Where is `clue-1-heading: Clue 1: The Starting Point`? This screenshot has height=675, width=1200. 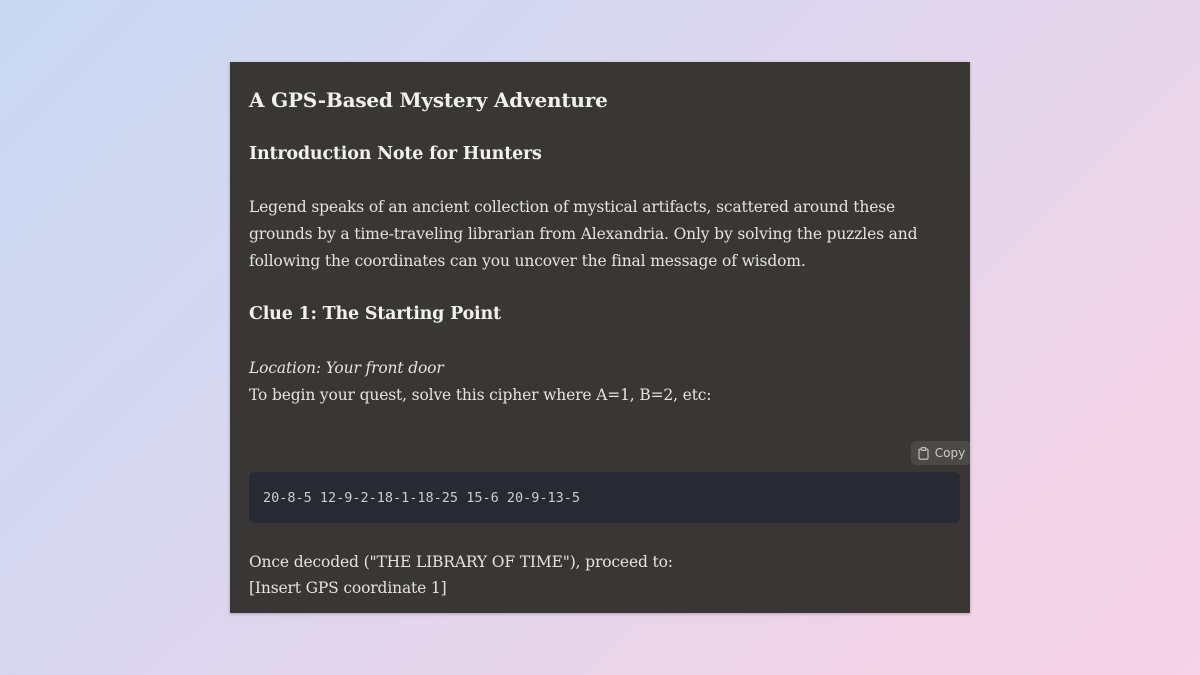
clue-1-heading: Clue 1: The Starting Point is located at coordinates (375, 314).